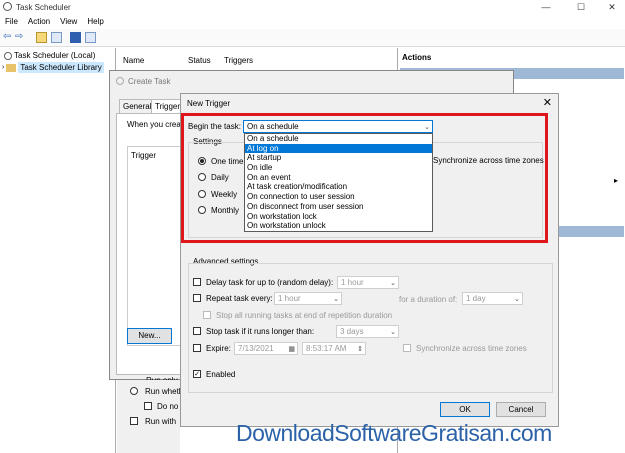 Image resolution: width=625 pixels, height=453 pixels. I want to click on menu-help: Help, so click(95, 21).